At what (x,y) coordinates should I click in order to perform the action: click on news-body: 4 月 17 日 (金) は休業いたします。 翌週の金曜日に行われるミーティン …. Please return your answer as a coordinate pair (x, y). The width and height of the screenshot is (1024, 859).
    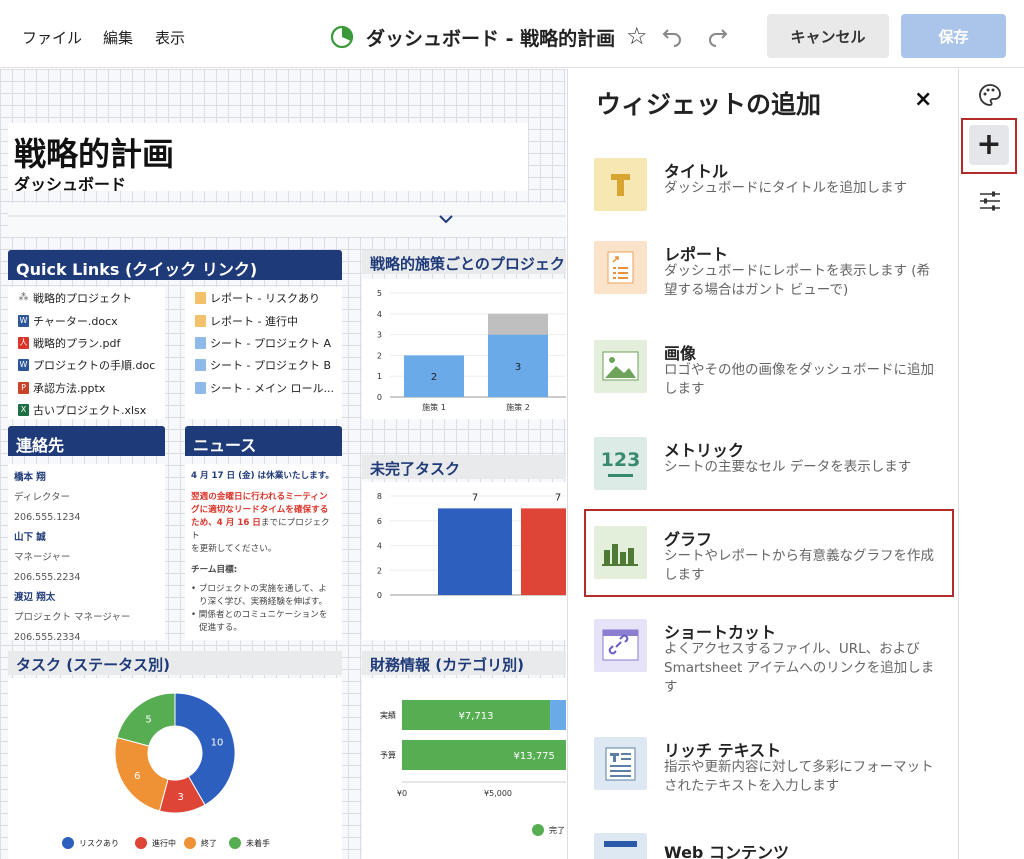
    Looking at the image, I should click on (263, 552).